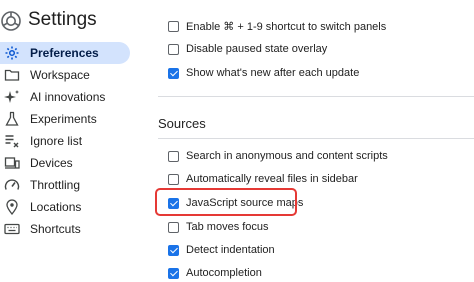  I want to click on sidebar-item-ignore-list: Ignore list, so click(65, 141).